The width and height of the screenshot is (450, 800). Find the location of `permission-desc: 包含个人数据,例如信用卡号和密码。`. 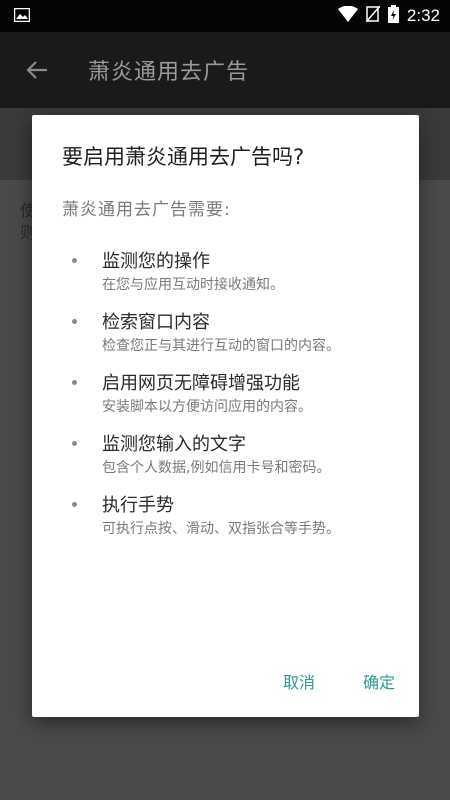

permission-desc: 包含个人数据,例如信用卡号和密码。 is located at coordinates (216, 468).